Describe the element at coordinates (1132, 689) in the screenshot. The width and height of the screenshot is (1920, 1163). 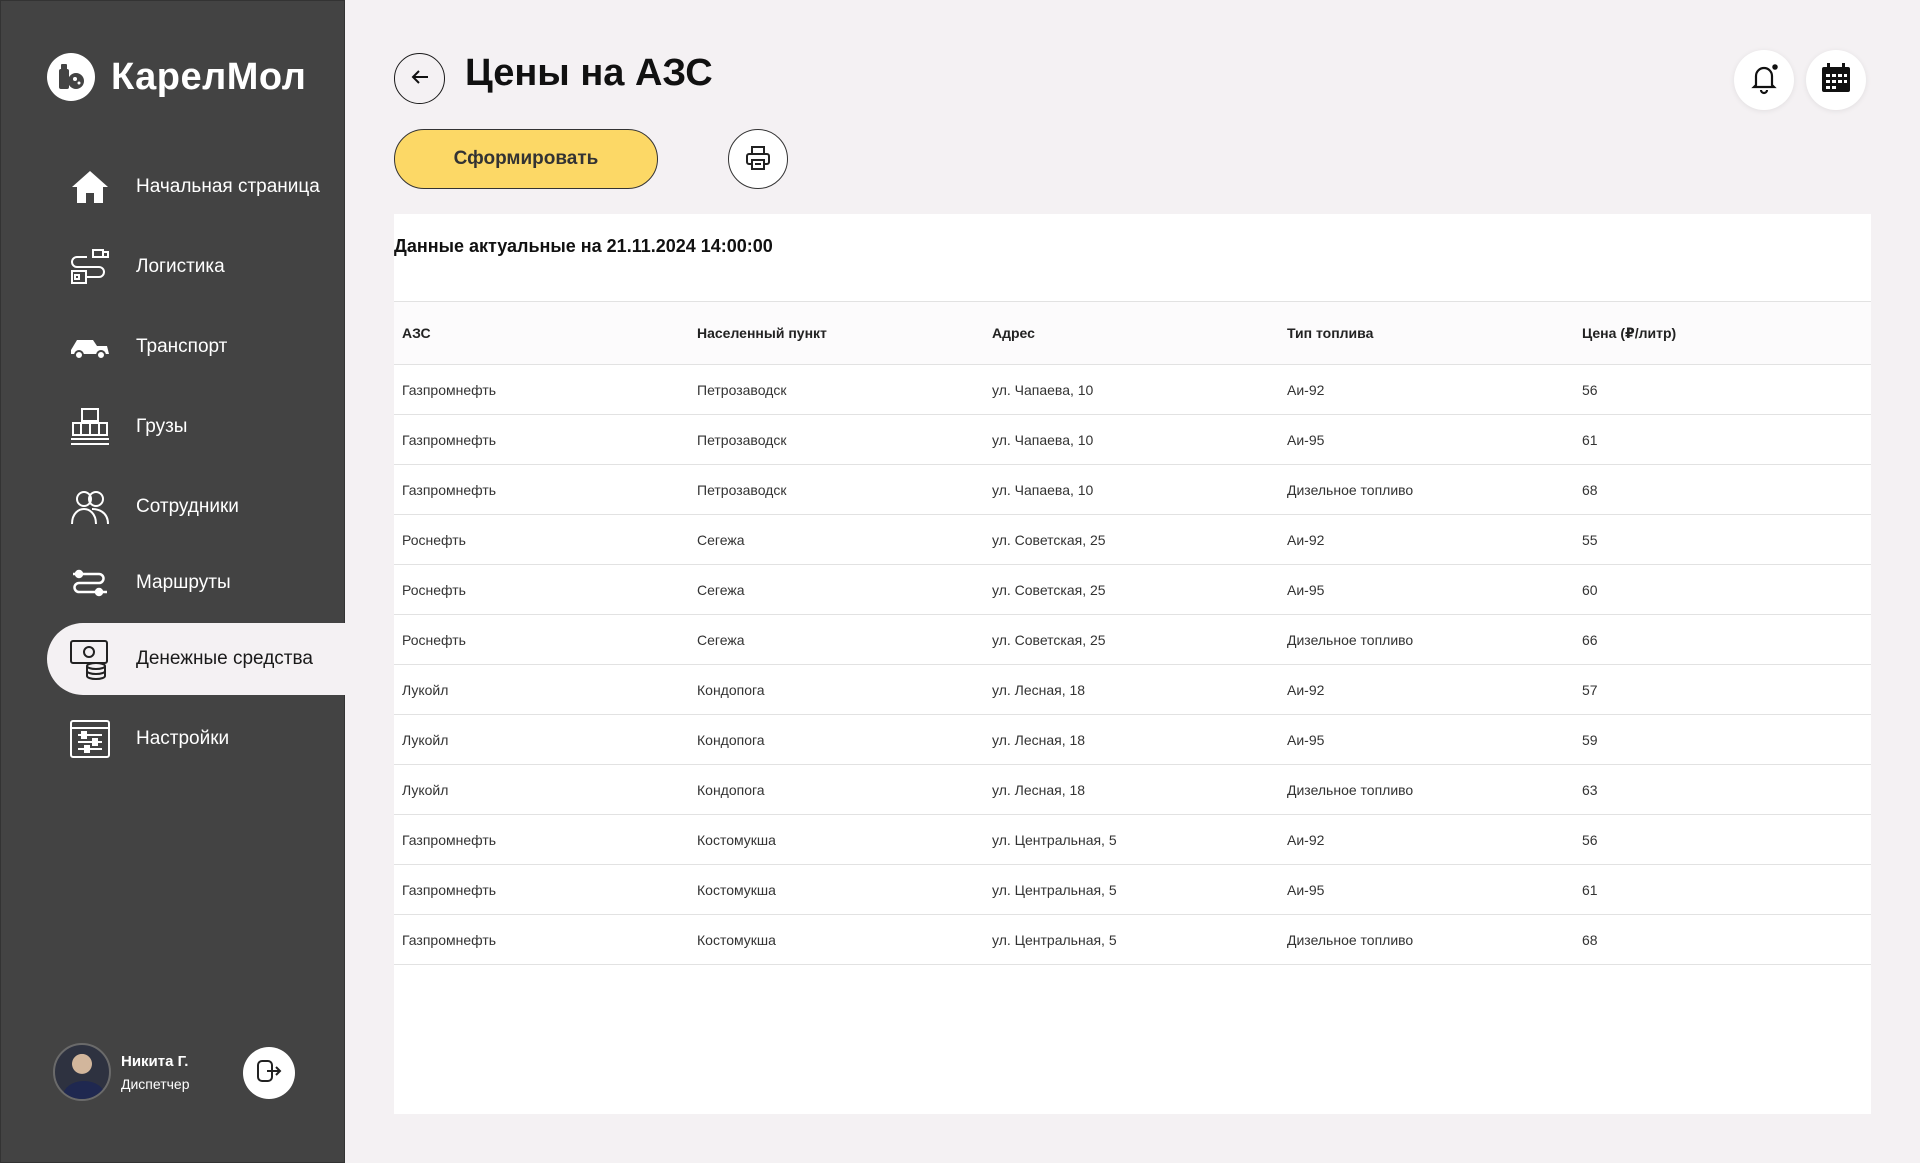
I see `table-row: Лукойл Кондопога ул. Лесная, 18 Аи-92 57` at that location.